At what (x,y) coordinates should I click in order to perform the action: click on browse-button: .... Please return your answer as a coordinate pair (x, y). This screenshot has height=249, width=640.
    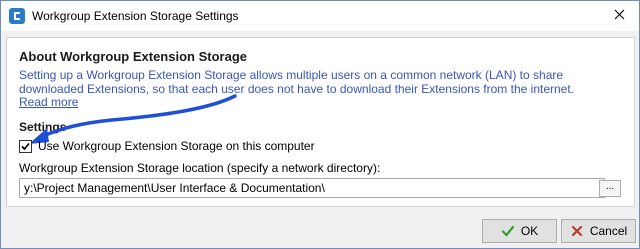
    Looking at the image, I should click on (610, 188).